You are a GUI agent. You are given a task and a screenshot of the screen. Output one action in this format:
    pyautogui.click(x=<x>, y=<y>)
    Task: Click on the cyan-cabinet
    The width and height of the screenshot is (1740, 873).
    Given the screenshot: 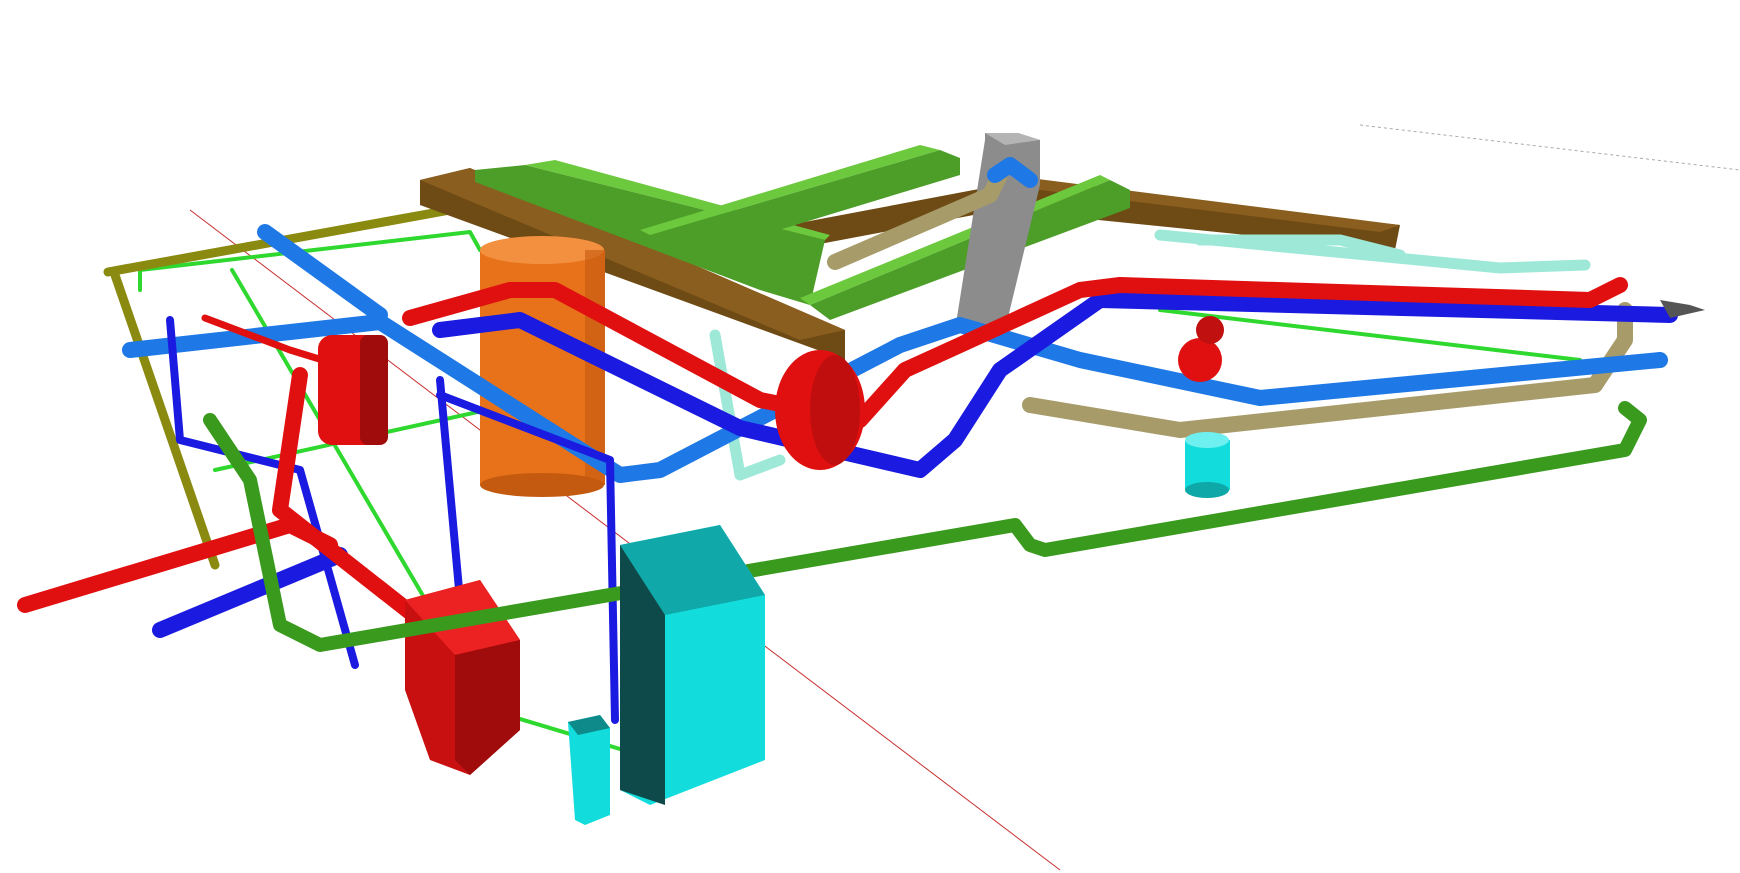 What is the action you would take?
    pyautogui.click(x=692, y=665)
    